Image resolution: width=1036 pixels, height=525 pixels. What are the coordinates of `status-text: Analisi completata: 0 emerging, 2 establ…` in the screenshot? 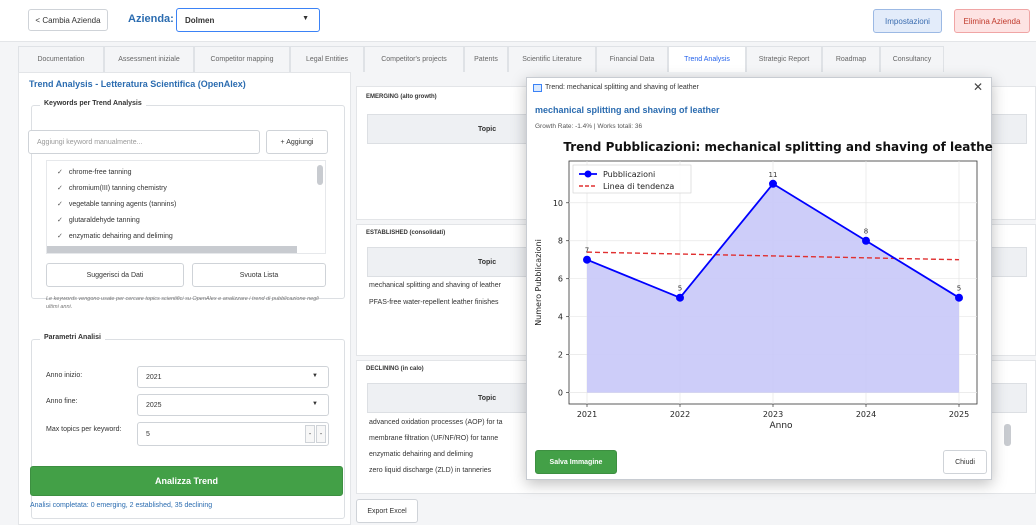 It's located at (121, 505).